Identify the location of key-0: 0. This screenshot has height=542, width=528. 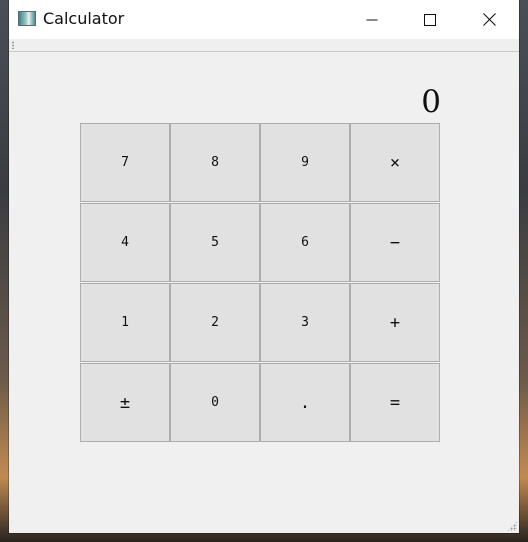
(215, 402).